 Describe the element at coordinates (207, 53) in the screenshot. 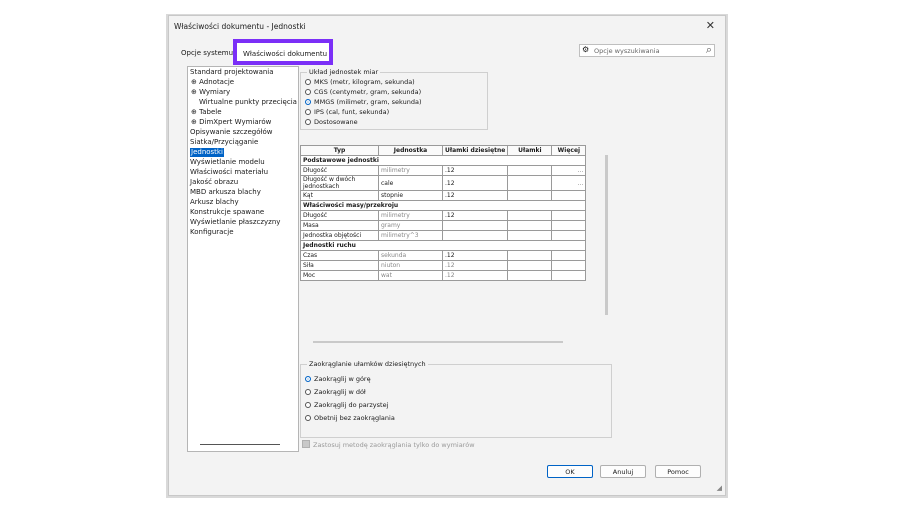

I see `tab-system-options: Opcje systemu` at that location.